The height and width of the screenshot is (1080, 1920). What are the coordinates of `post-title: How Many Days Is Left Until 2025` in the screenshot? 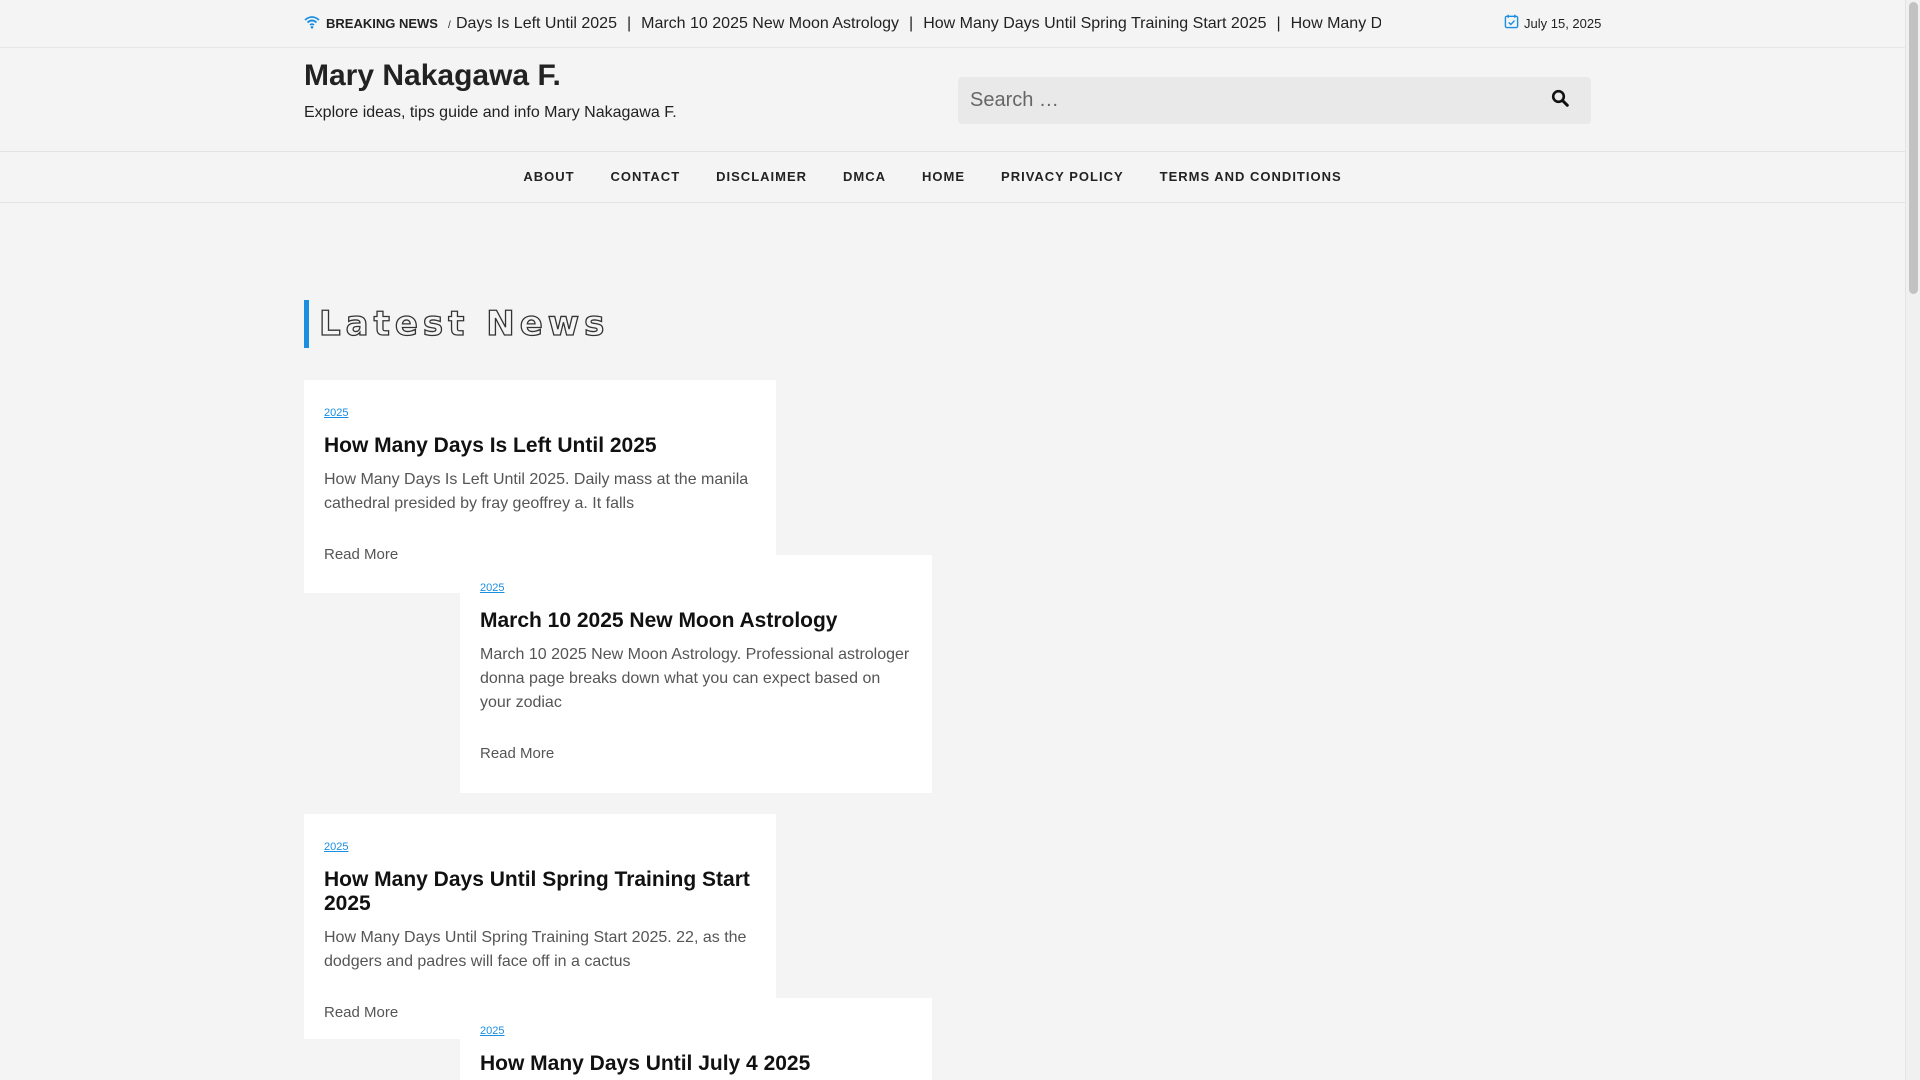 It's located at (540, 446).